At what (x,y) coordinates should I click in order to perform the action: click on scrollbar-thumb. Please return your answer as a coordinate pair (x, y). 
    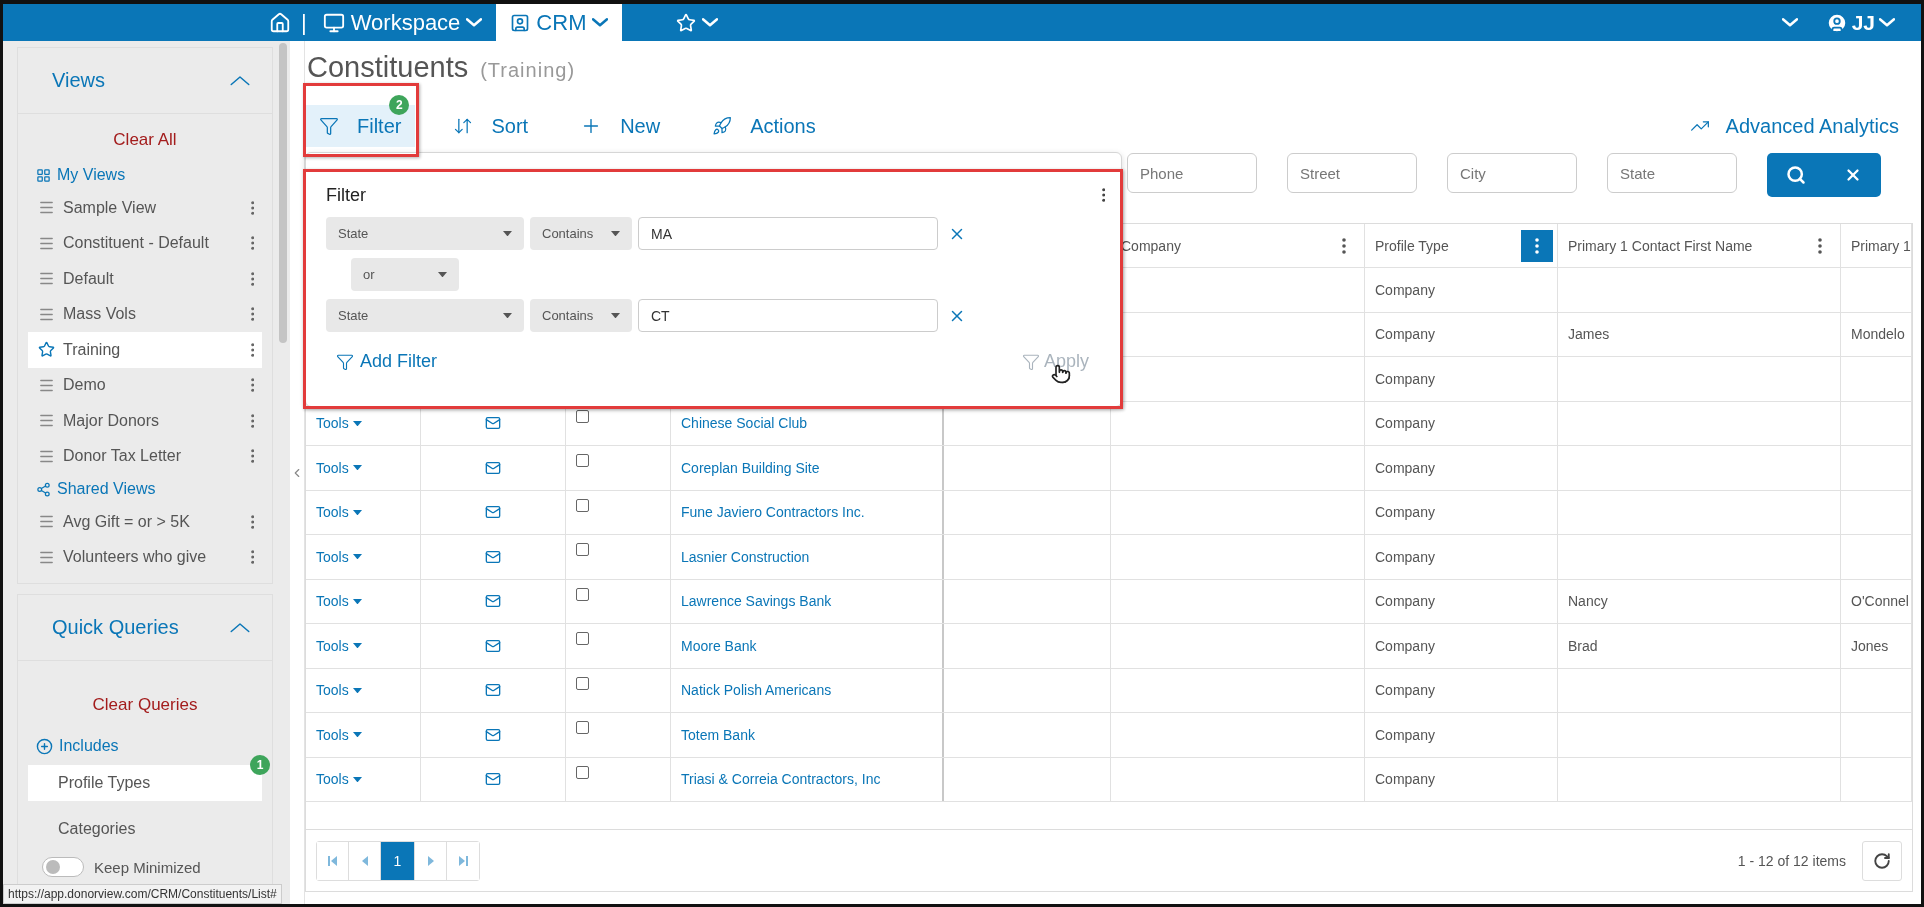
    Looking at the image, I should click on (283, 193).